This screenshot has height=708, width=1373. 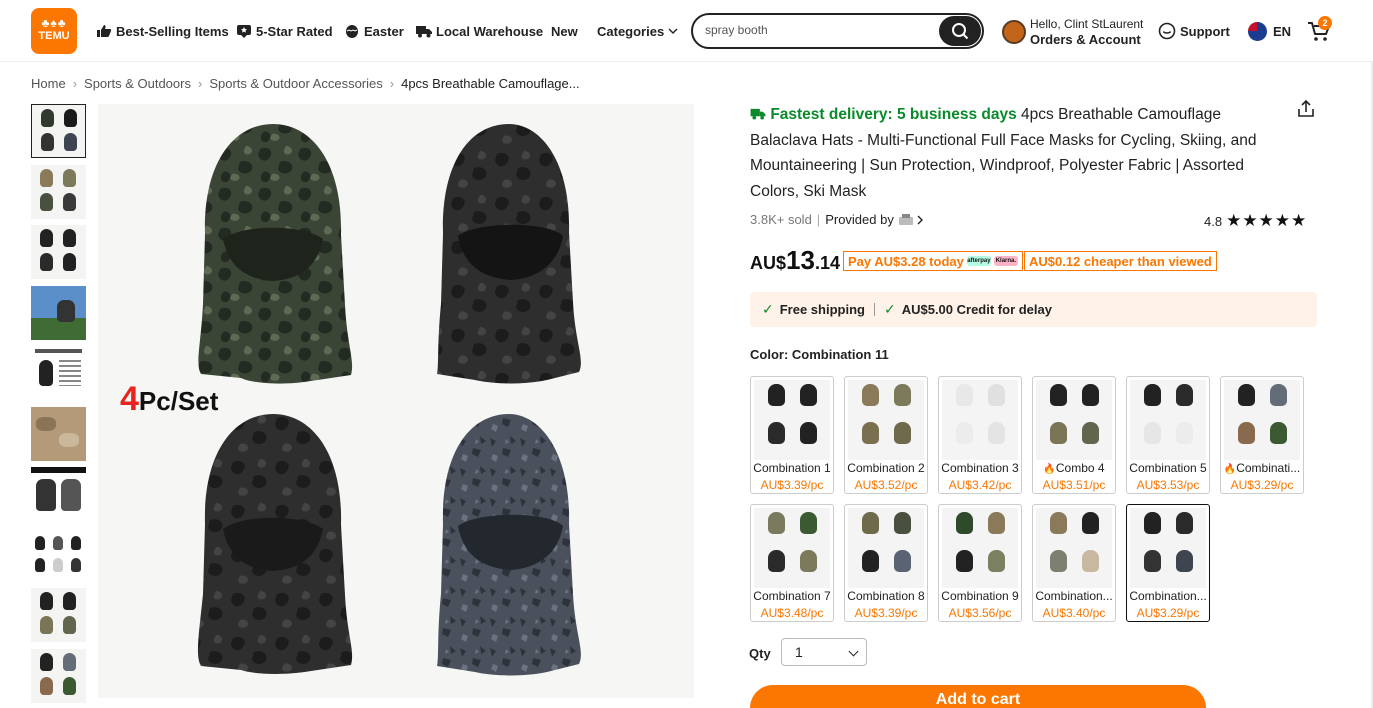 I want to click on variant-option: Combination 3 AU$3.42/pc, so click(x=980, y=435).